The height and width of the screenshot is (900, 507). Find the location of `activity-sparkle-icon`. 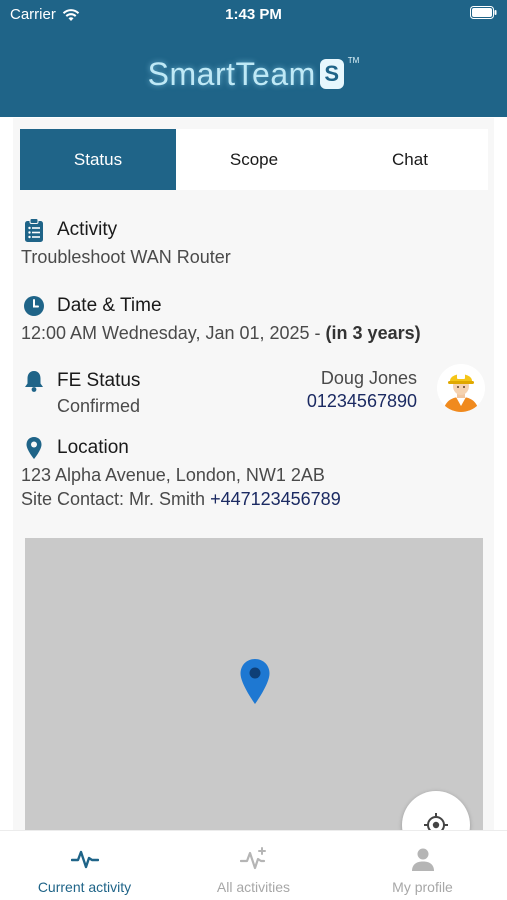

activity-sparkle-icon is located at coordinates (253, 859).